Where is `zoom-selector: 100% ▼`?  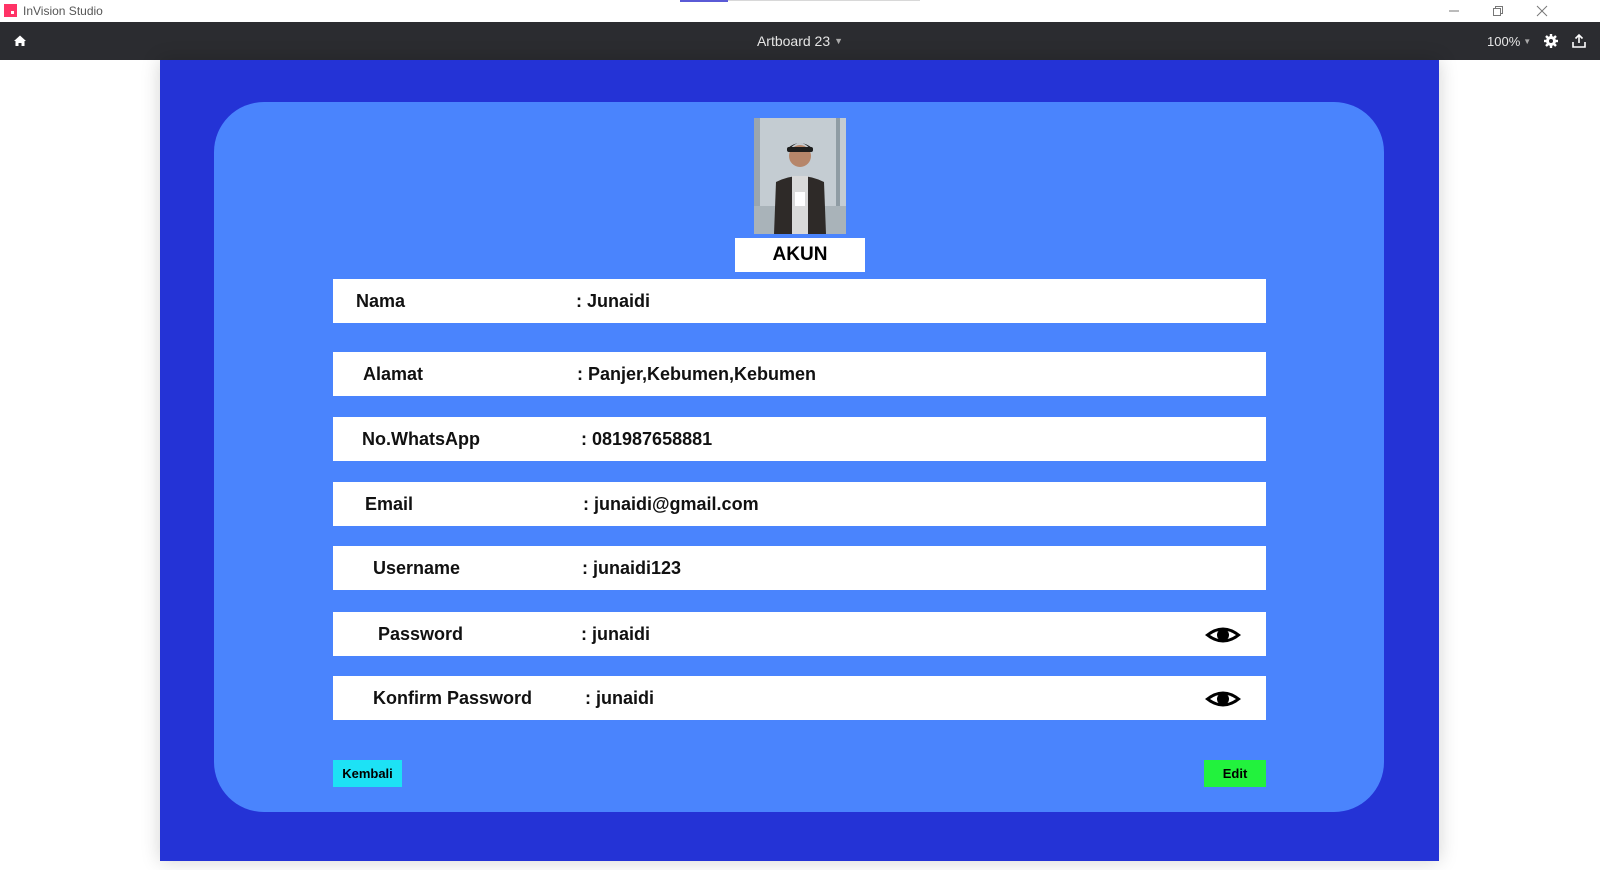
zoom-selector: 100% ▼ is located at coordinates (1509, 41).